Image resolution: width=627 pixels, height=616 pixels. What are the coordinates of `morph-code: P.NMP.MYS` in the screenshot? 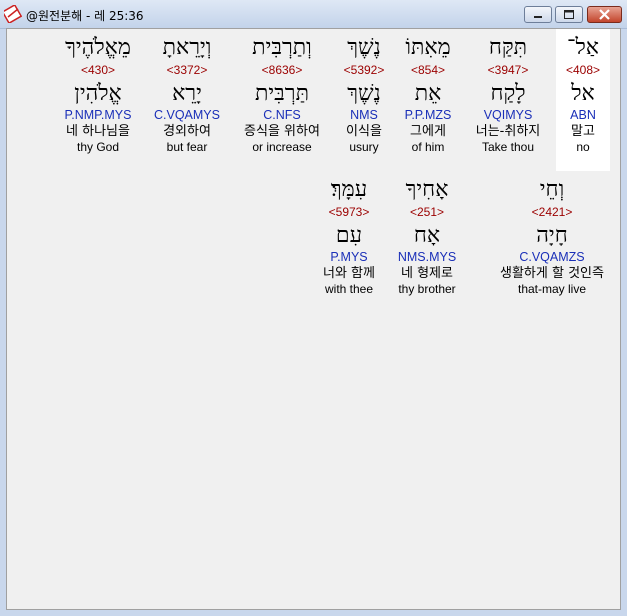 It's located at (98, 115).